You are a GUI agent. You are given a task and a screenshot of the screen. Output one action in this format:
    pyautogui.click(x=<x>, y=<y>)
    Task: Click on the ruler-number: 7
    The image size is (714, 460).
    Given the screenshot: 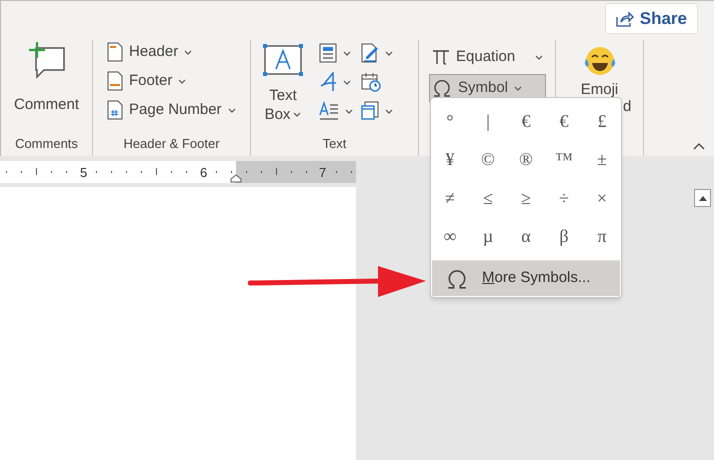 What is the action you would take?
    pyautogui.click(x=322, y=173)
    